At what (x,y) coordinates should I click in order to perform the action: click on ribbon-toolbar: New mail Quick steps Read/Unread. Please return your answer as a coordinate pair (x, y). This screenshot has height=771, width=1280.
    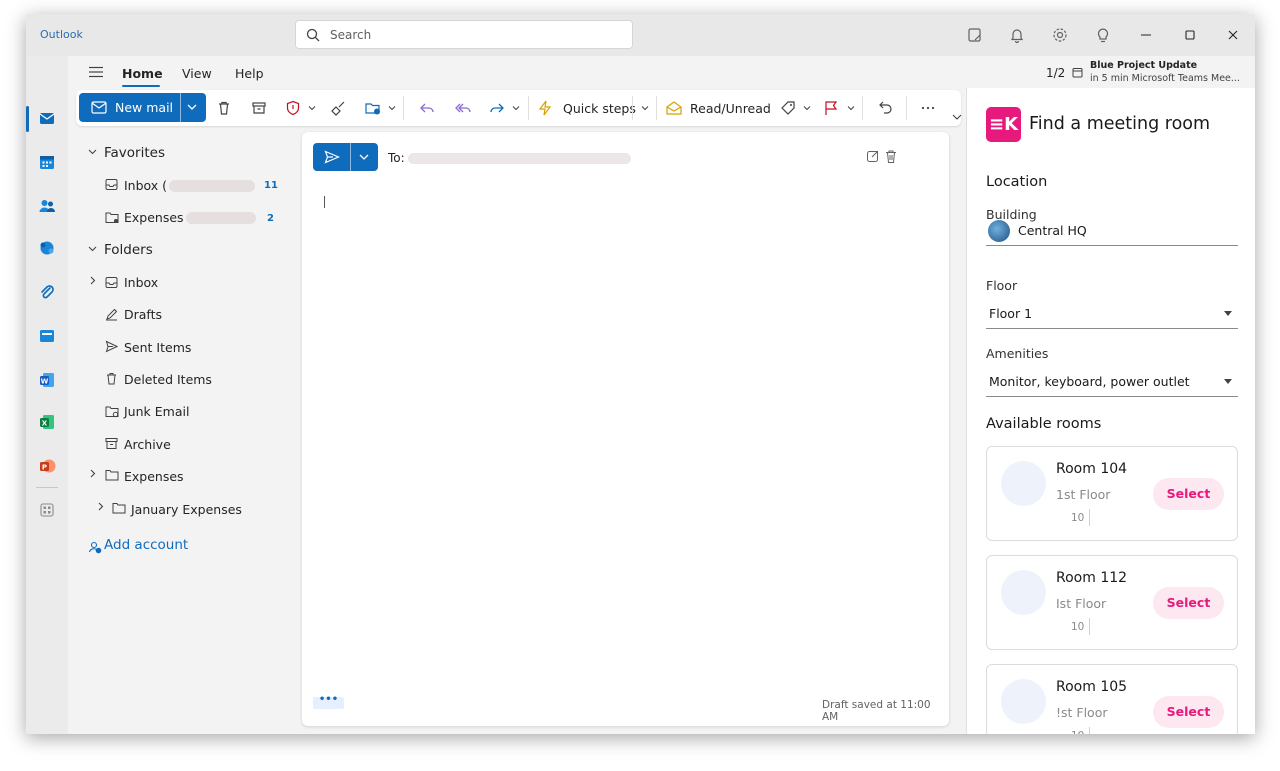
    Looking at the image, I should click on (518, 108).